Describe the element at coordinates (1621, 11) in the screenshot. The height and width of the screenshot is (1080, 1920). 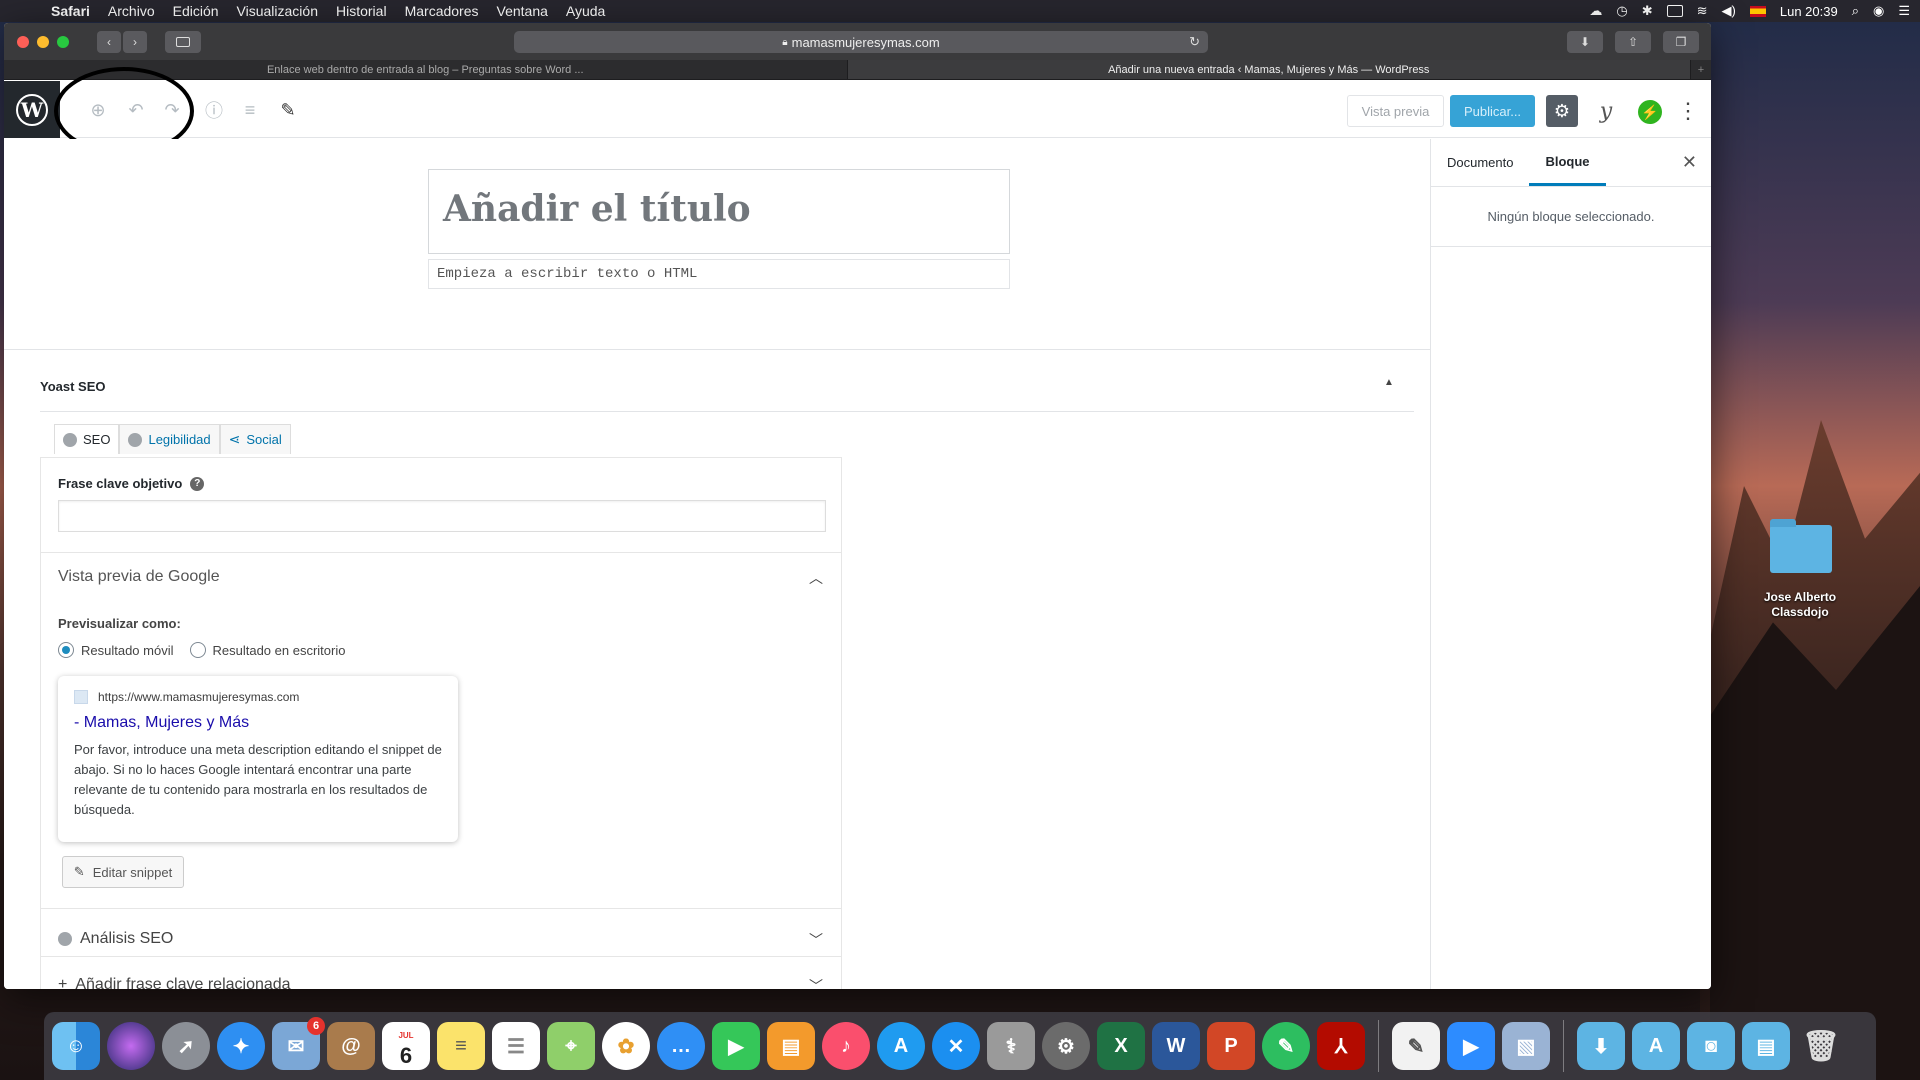
I see `time-machine-icon: ◷` at that location.